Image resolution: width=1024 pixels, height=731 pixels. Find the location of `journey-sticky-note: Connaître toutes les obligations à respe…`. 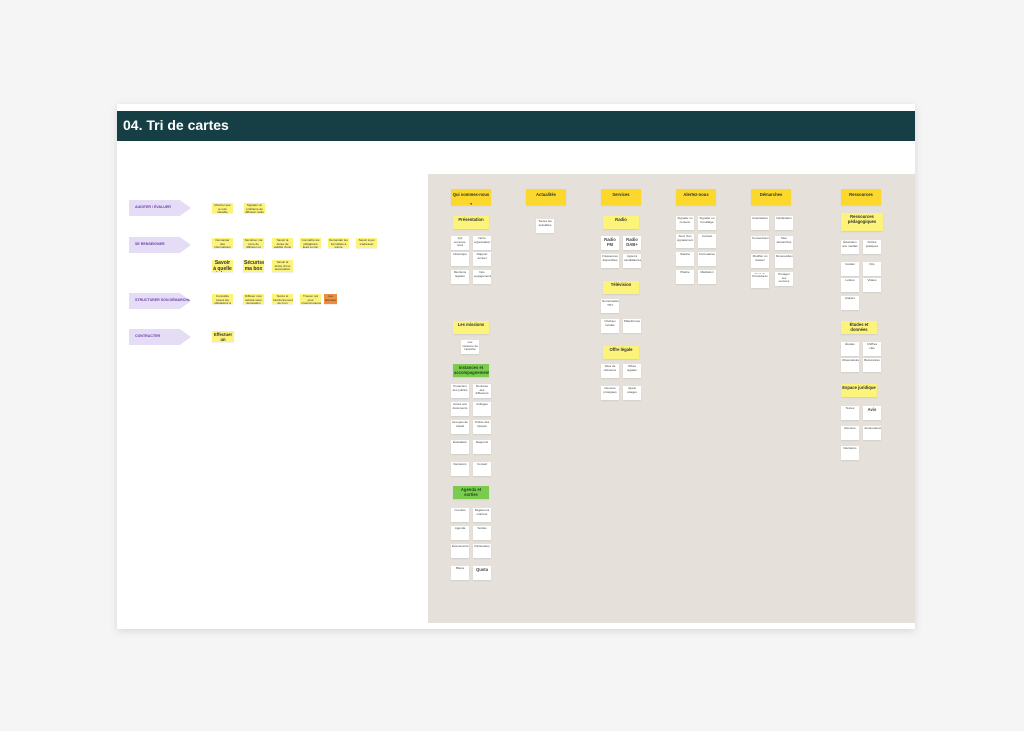

journey-sticky-note: Connaître toutes les obligations à respe… is located at coordinates (222, 299).